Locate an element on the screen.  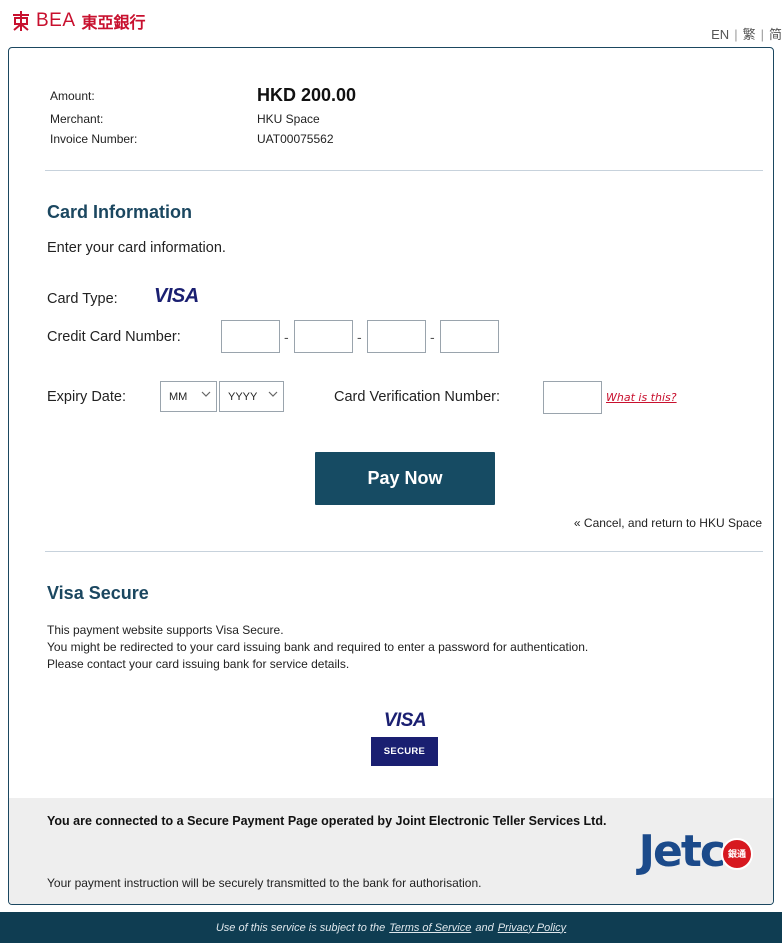
amount-value: HKD 200.00 is located at coordinates (307, 95).